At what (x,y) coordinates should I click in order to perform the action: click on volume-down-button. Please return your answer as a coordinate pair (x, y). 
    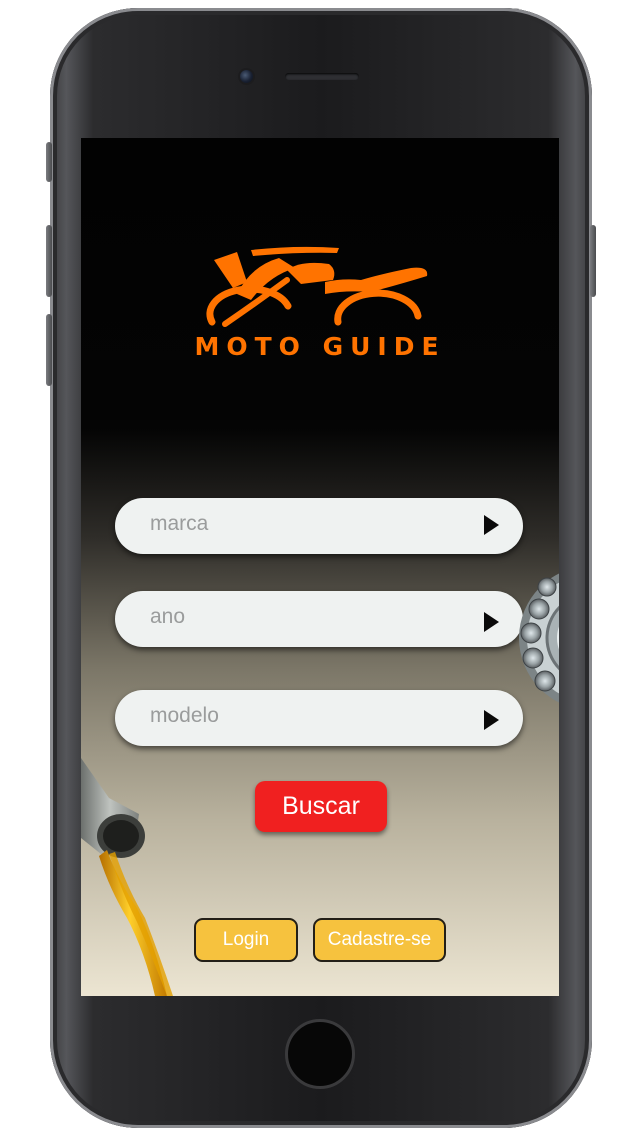
    Looking at the image, I should click on (49, 350).